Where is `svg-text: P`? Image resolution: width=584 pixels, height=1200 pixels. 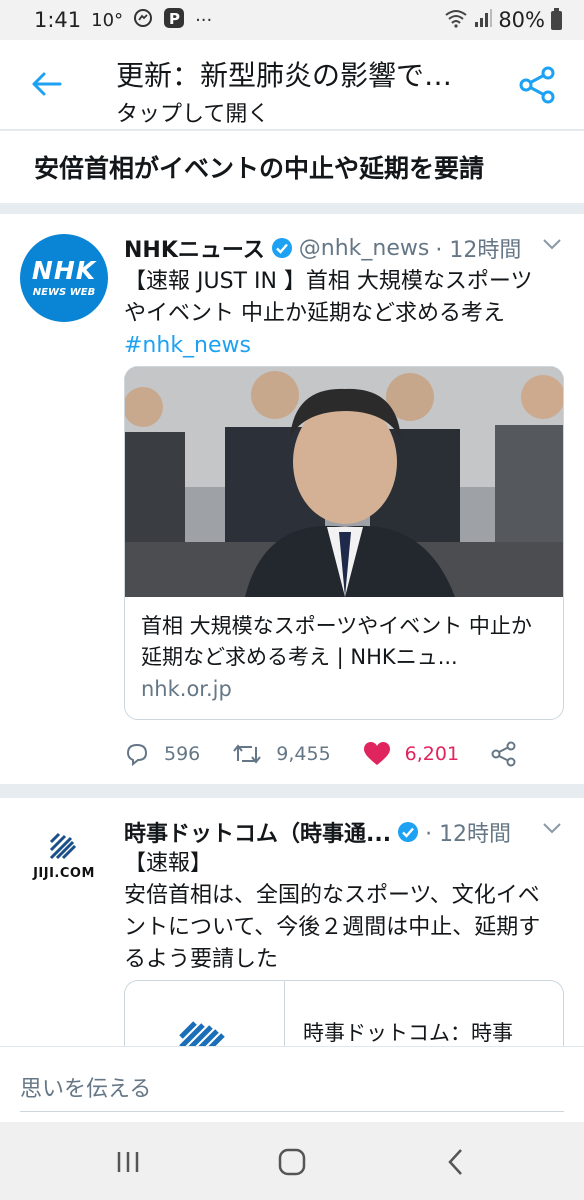
svg-text: P is located at coordinates (174, 19).